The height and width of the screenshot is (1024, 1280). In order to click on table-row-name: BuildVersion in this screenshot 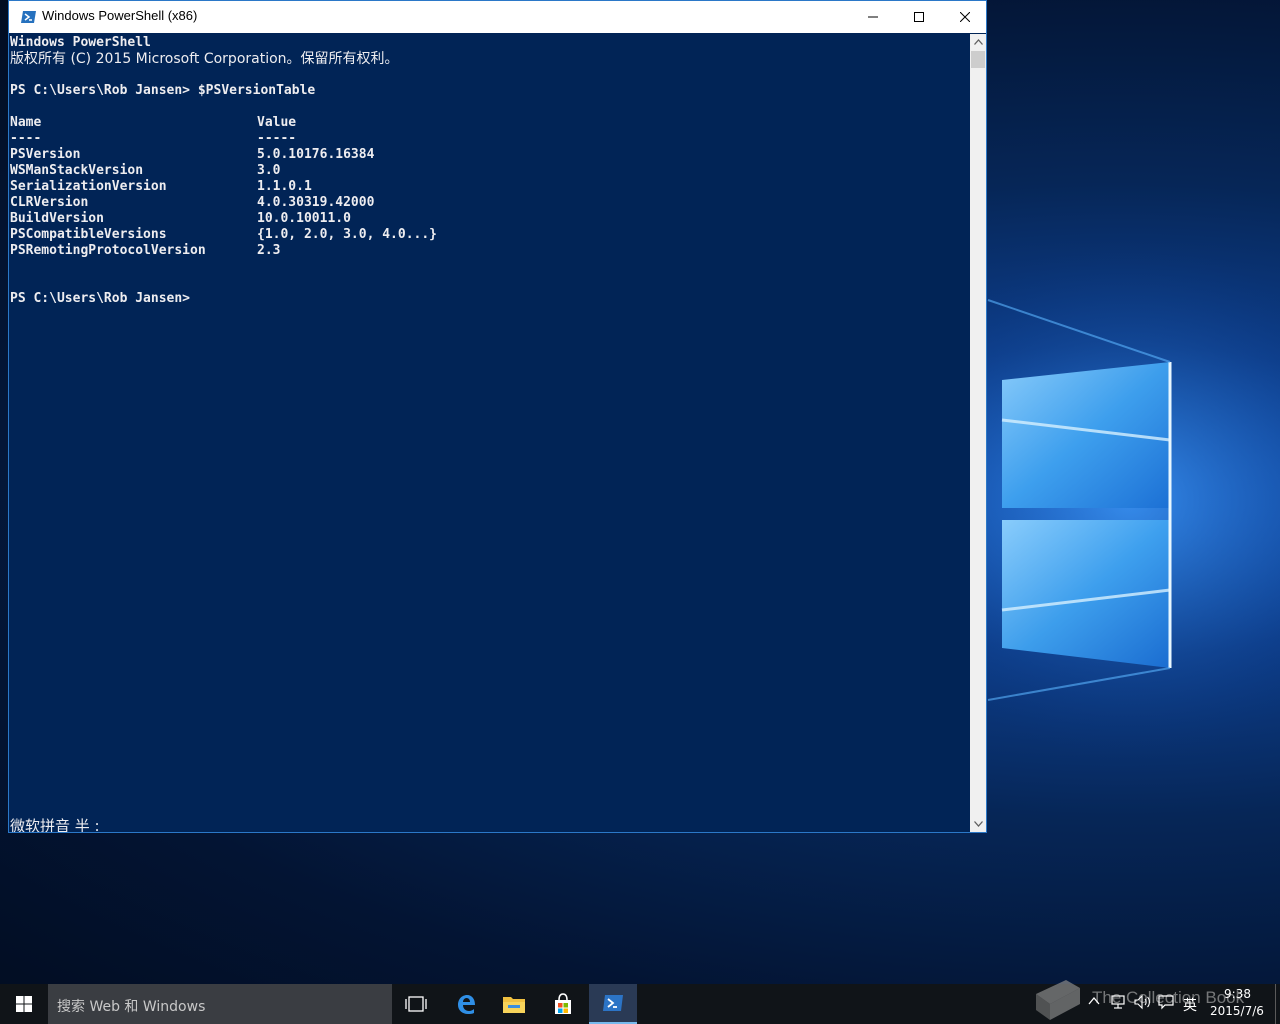, I will do `click(57, 218)`.